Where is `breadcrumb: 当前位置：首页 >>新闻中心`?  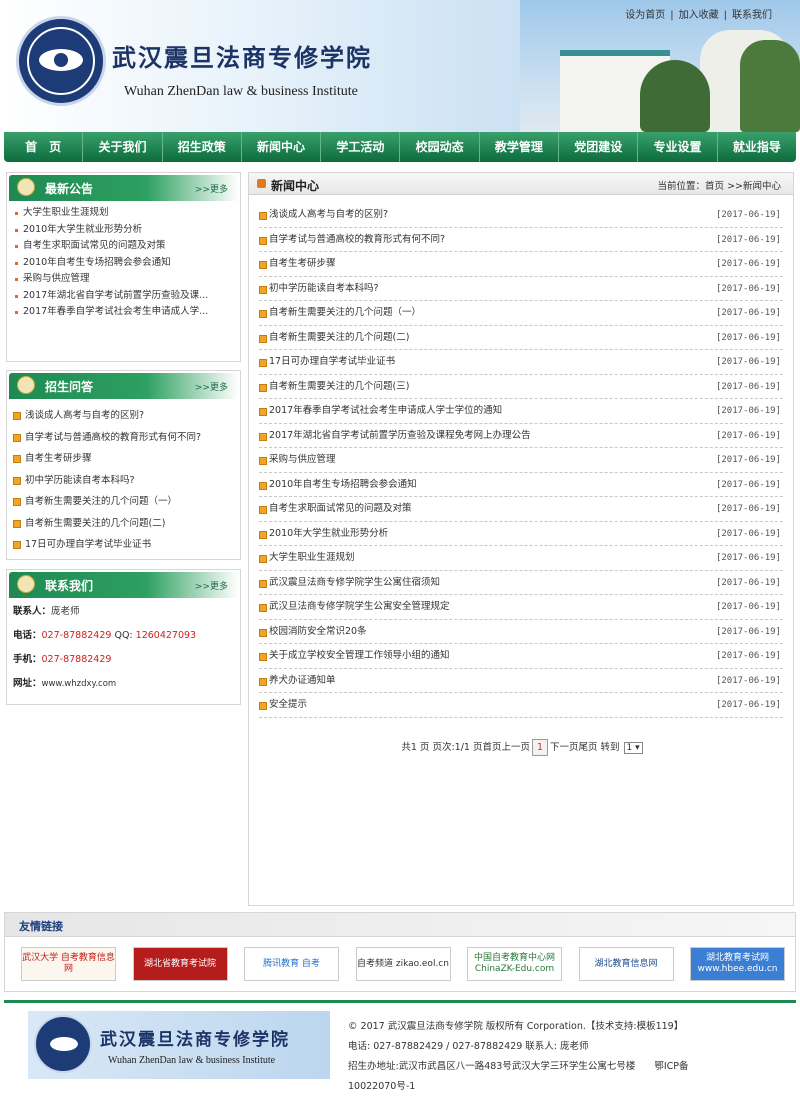 breadcrumb: 当前位置：首页 >>新闻中心 is located at coordinates (719, 186).